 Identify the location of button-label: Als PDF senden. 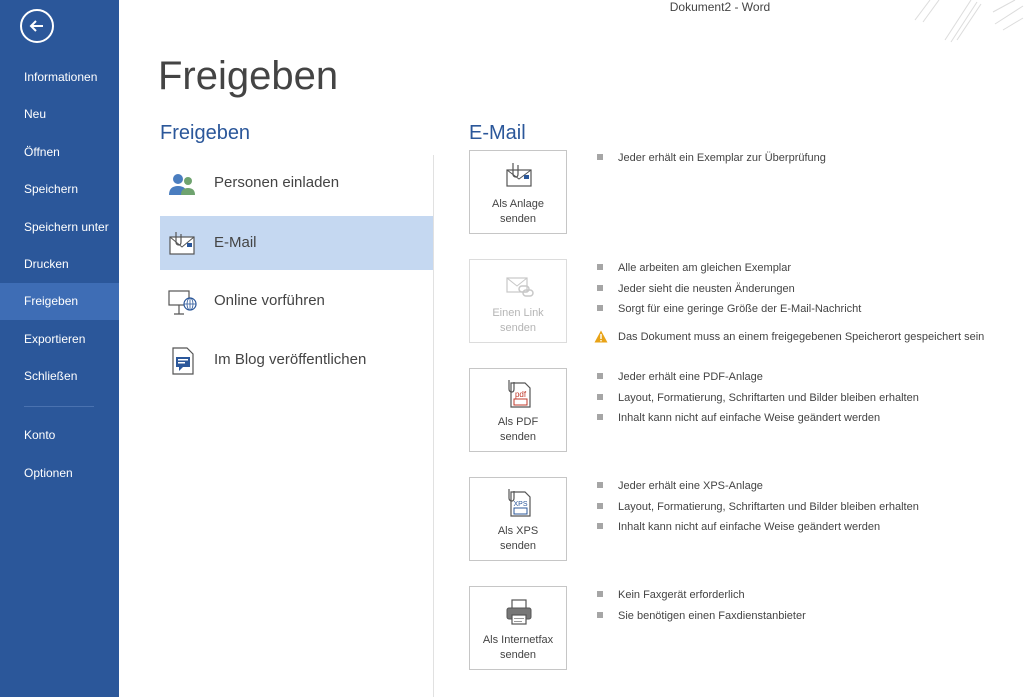
(518, 429).